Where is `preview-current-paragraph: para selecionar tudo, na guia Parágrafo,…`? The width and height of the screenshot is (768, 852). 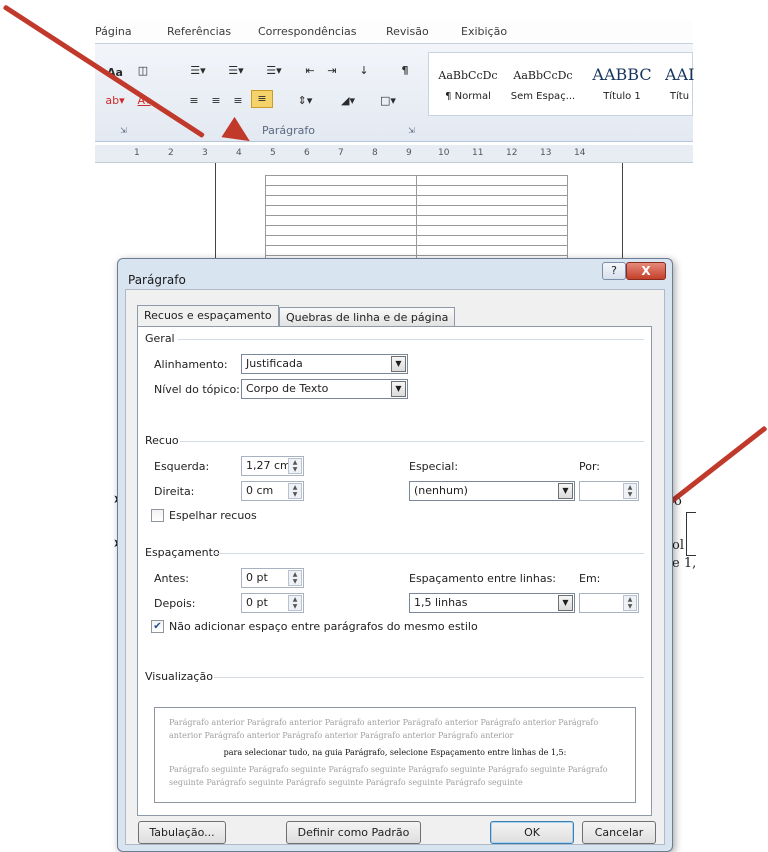
preview-current-paragraph: para selecionar tudo, na guia Parágrafo,… is located at coordinates (395, 752).